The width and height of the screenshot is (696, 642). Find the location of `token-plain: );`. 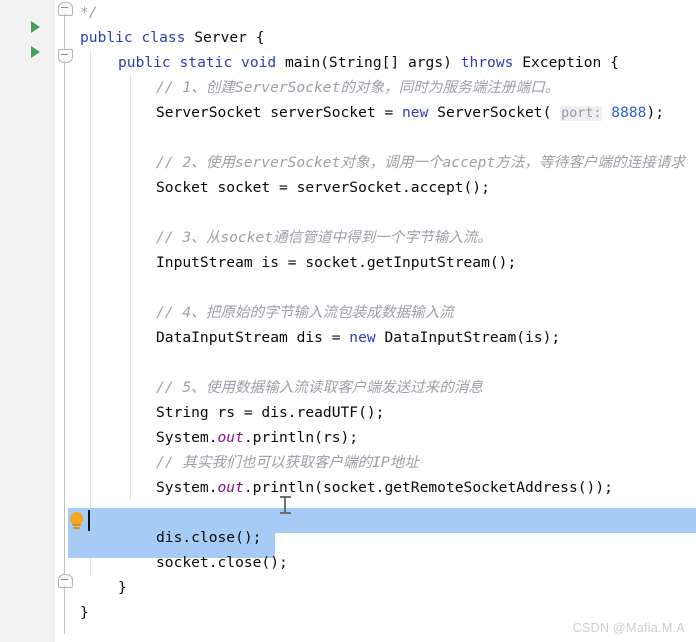

token-plain: ); is located at coordinates (655, 112).